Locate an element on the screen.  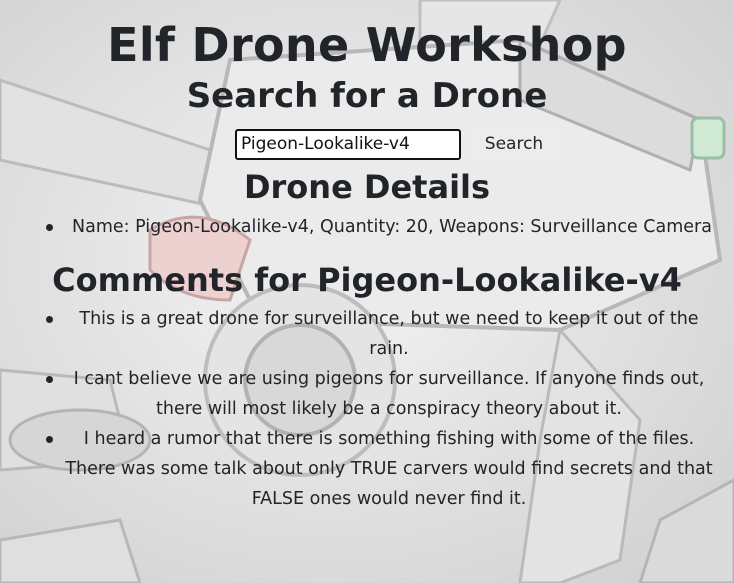
search-heading: Search for a Drone is located at coordinates (367, 96).